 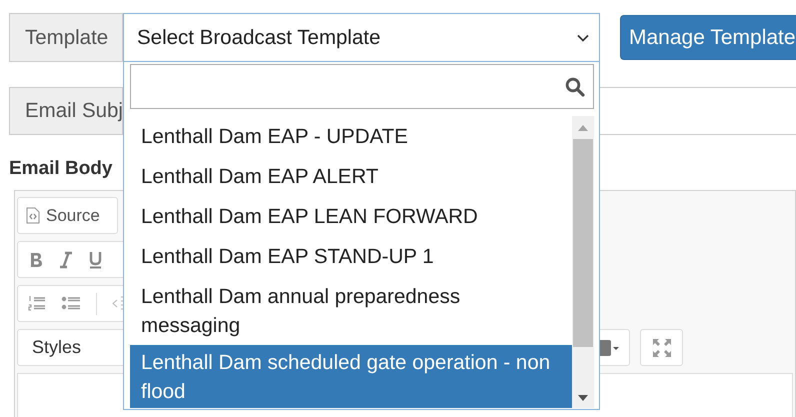 What do you see at coordinates (583, 398) in the screenshot?
I see `scroll-down-icon` at bounding box center [583, 398].